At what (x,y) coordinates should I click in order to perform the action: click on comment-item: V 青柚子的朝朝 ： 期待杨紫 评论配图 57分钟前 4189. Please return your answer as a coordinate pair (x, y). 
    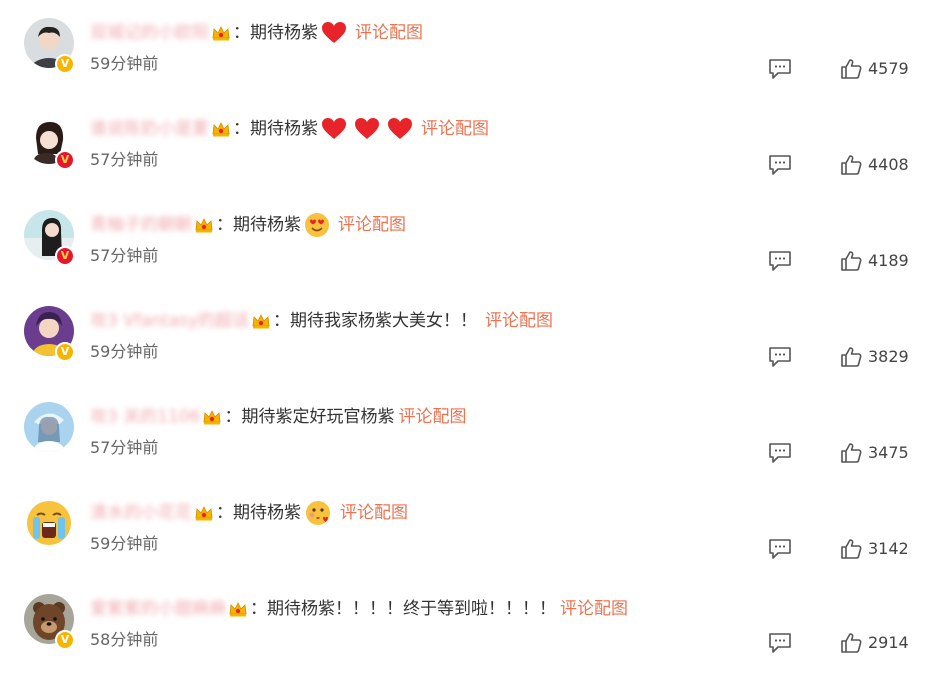
    Looking at the image, I should click on (470, 258).